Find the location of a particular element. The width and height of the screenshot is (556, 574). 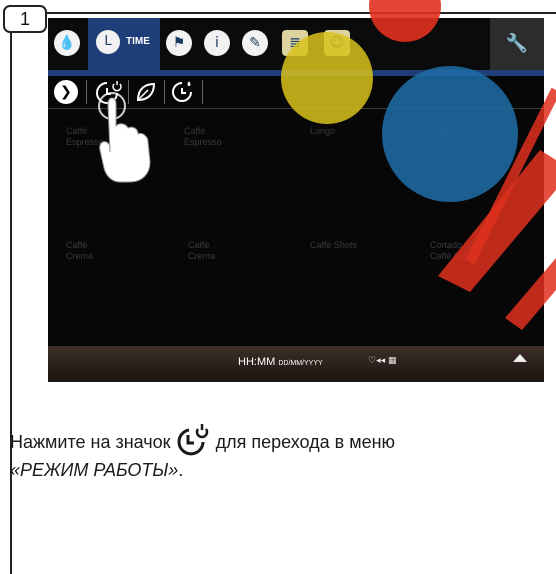

status-bar: HH:MM DD/MM/YYYY ♡◂◂ ▦ is located at coordinates (296, 364).